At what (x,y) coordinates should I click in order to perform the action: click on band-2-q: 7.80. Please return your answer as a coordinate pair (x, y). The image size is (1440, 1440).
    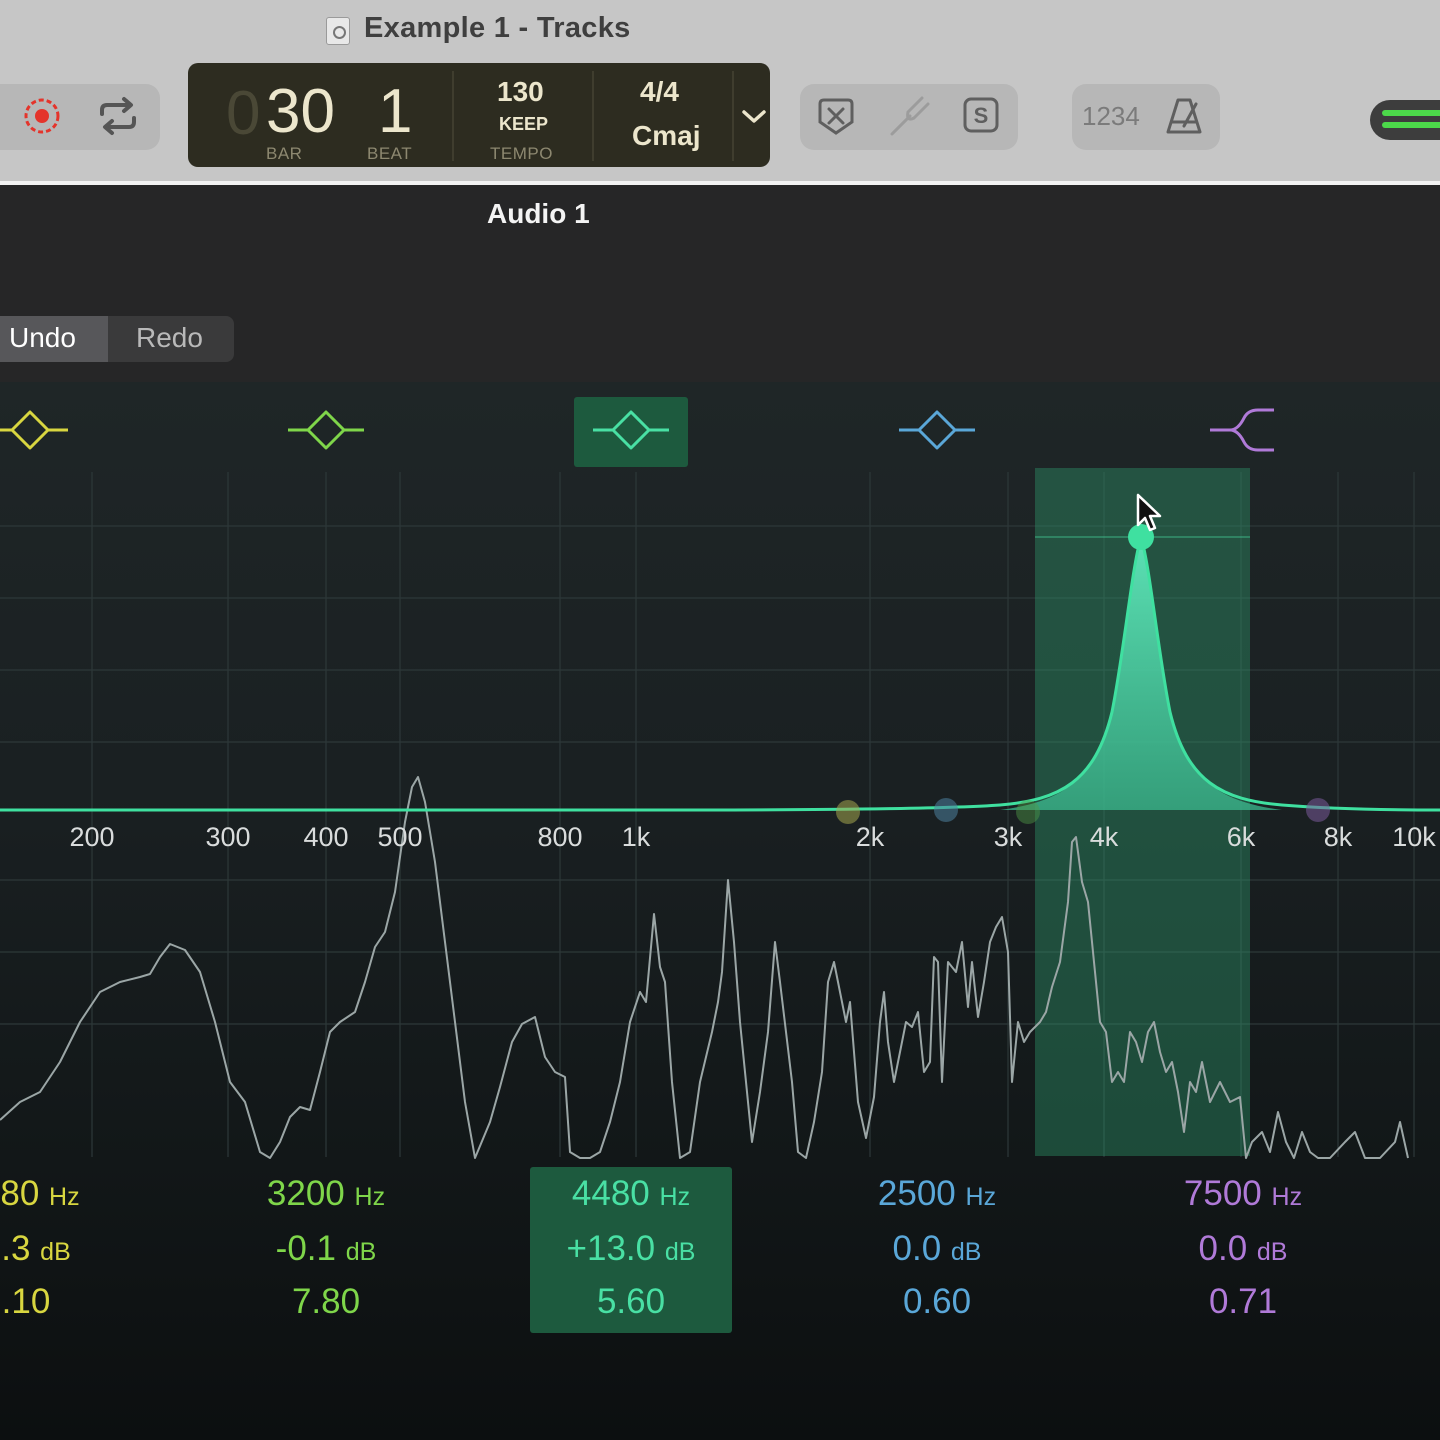
    Looking at the image, I should click on (326, 1302).